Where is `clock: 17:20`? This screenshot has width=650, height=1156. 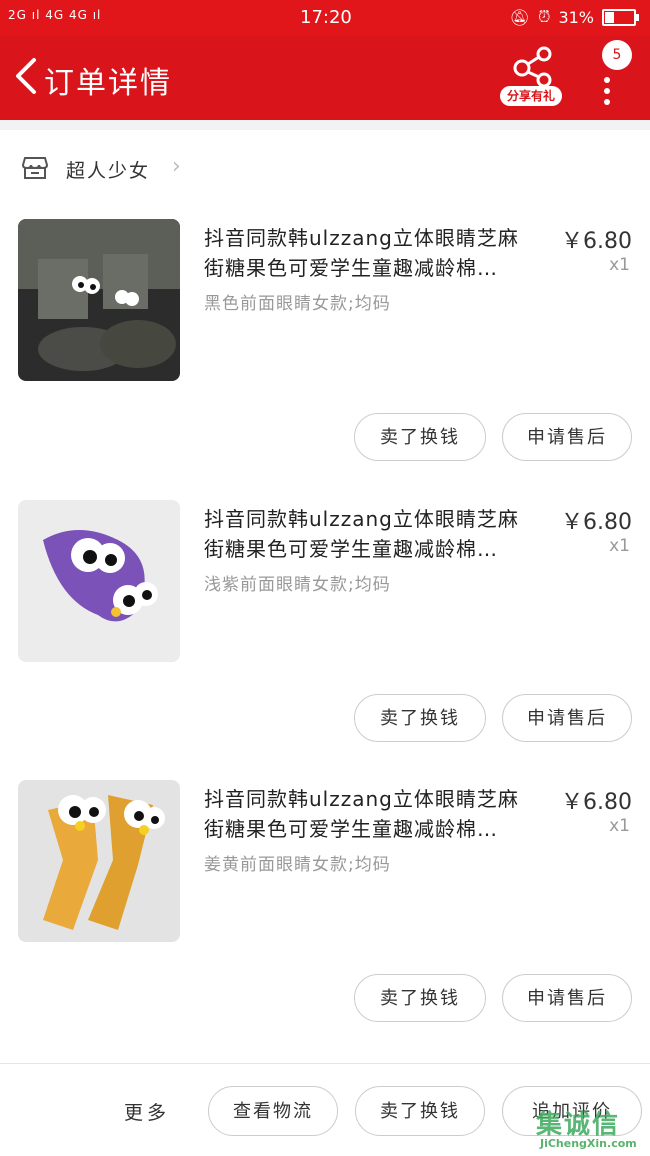
clock: 17:20 is located at coordinates (326, 17).